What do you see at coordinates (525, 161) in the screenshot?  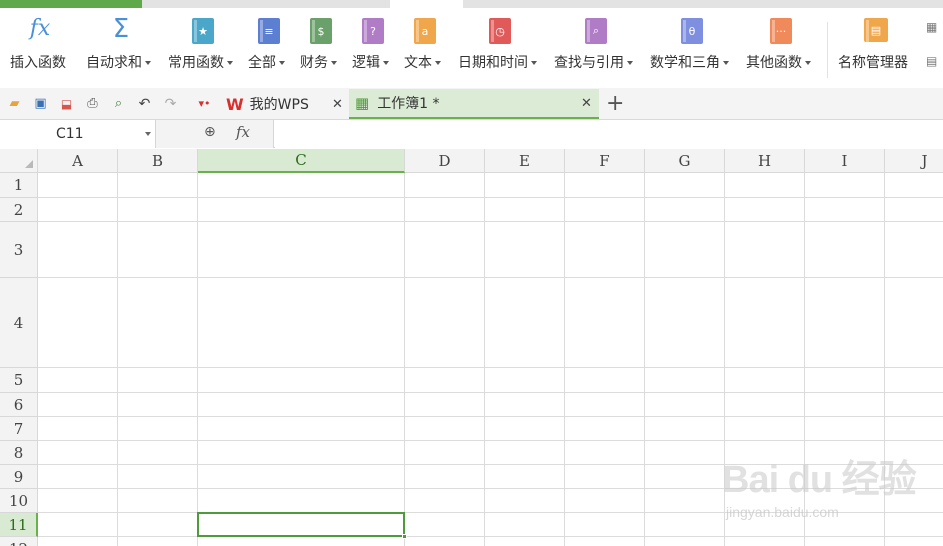 I see `column-header-e: E` at bounding box center [525, 161].